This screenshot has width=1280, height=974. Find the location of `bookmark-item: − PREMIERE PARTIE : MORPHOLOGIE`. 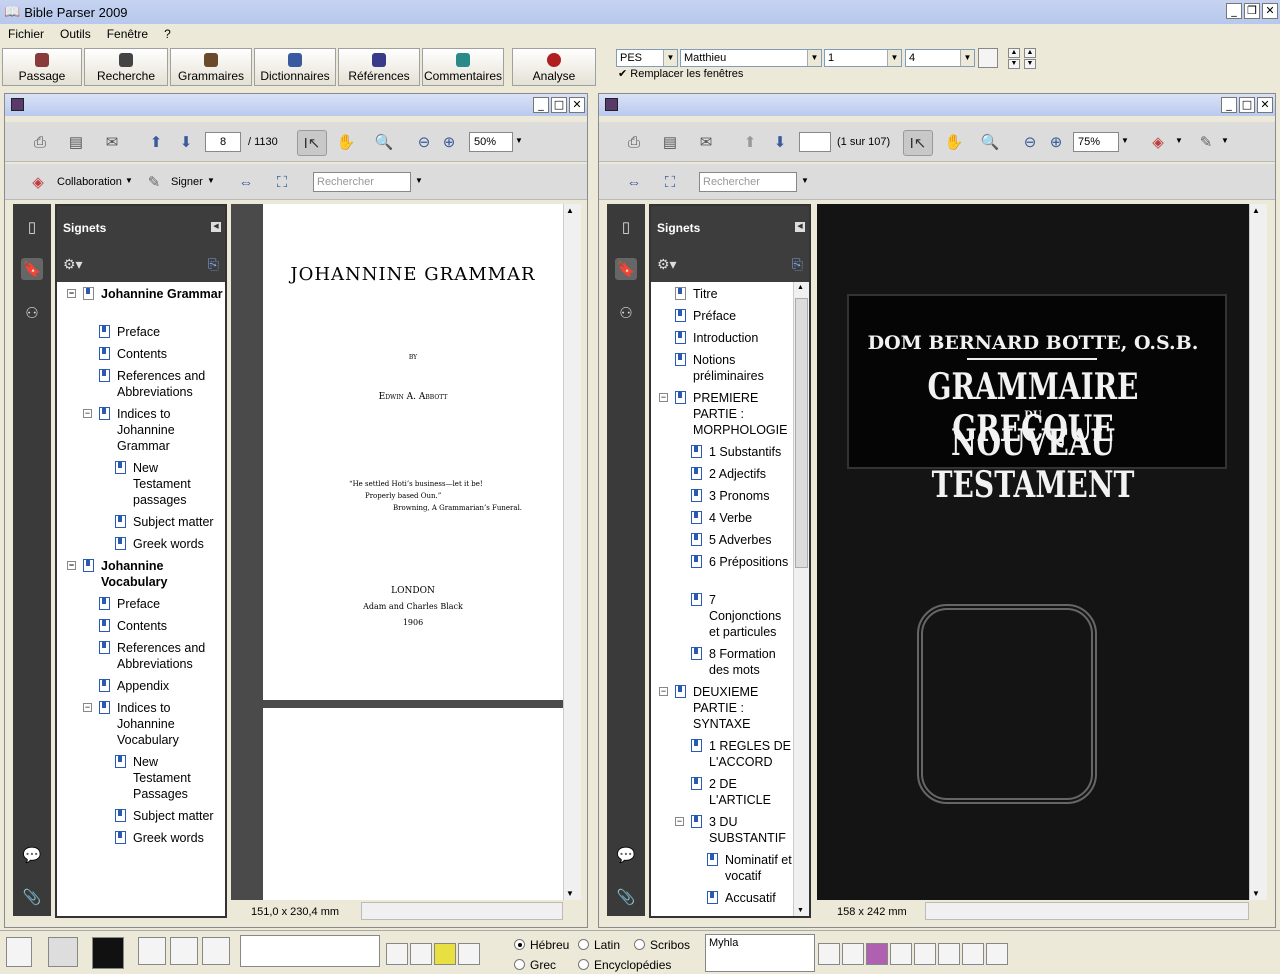

bookmark-item: − PREMIERE PARTIE : MORPHOLOGIE is located at coordinates (723, 414).